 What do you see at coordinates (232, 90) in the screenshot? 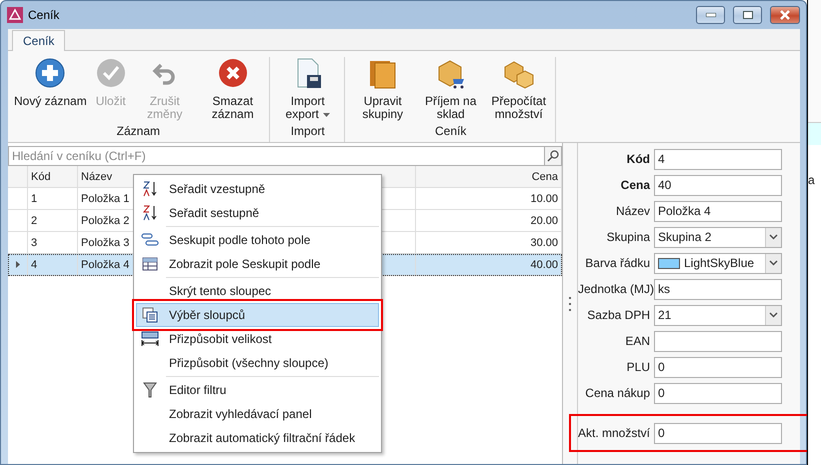
I see `ribbon-button: Smazat záznam` at bounding box center [232, 90].